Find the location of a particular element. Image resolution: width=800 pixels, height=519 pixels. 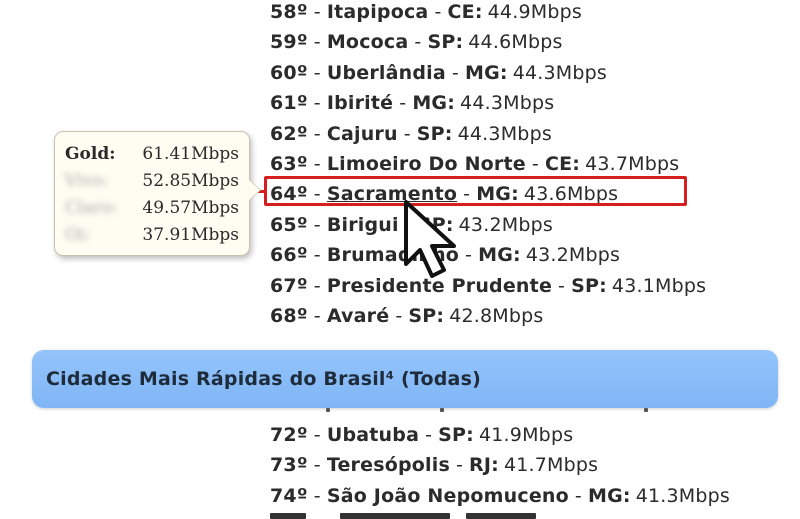

fastest-cities-banner: Cidades Mais Rápidas do Brasil⁴ (Todas) is located at coordinates (405, 379).